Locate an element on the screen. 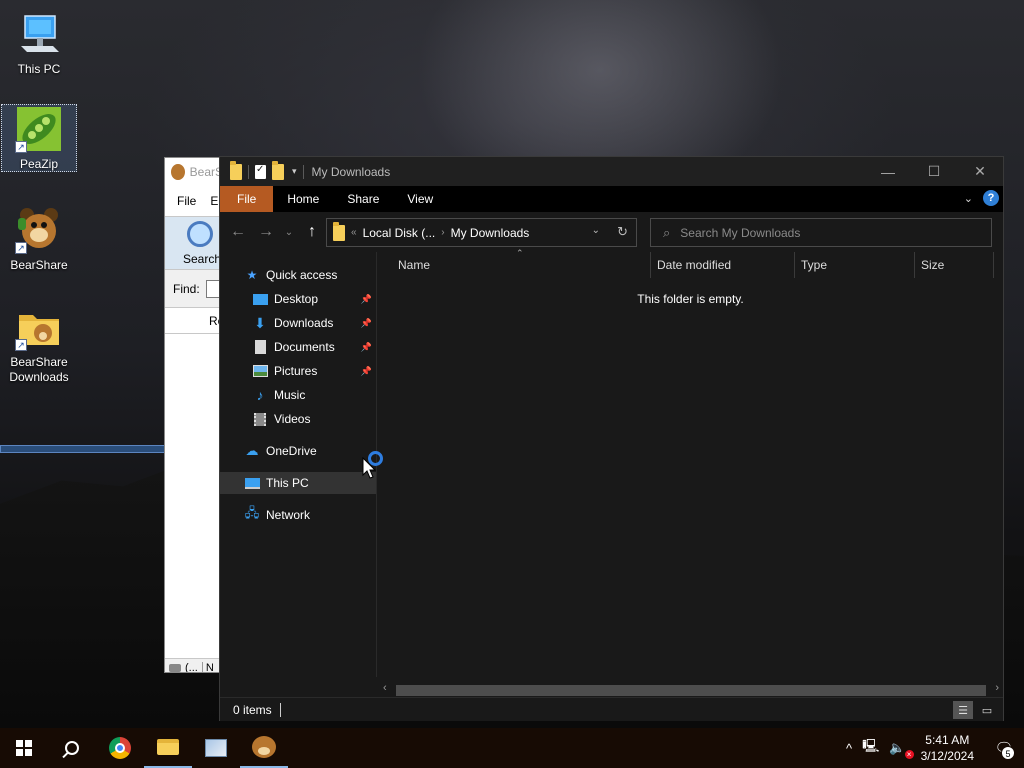  help-icon: ? is located at coordinates (991, 198).